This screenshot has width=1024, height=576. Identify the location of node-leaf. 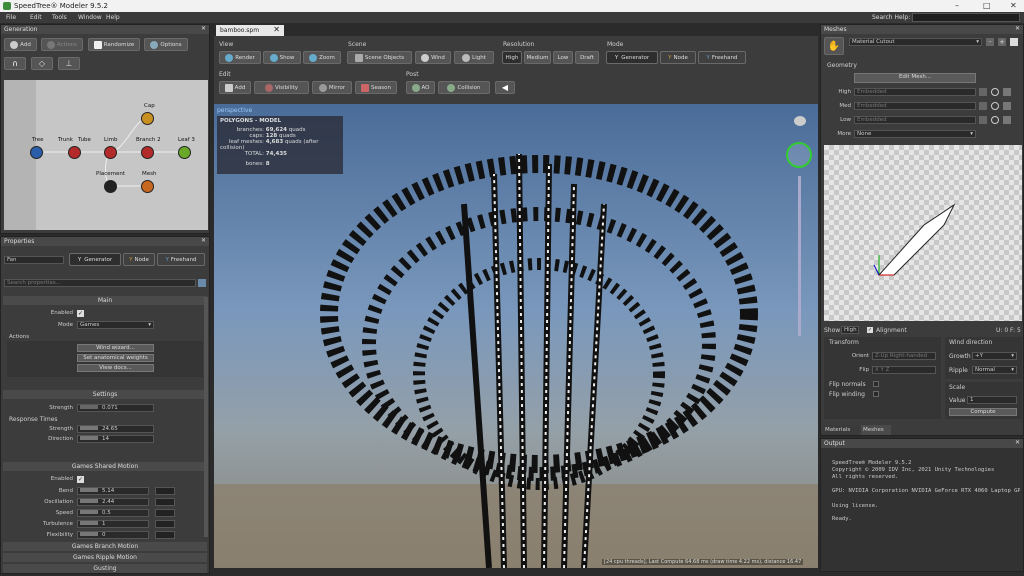
(184, 152).